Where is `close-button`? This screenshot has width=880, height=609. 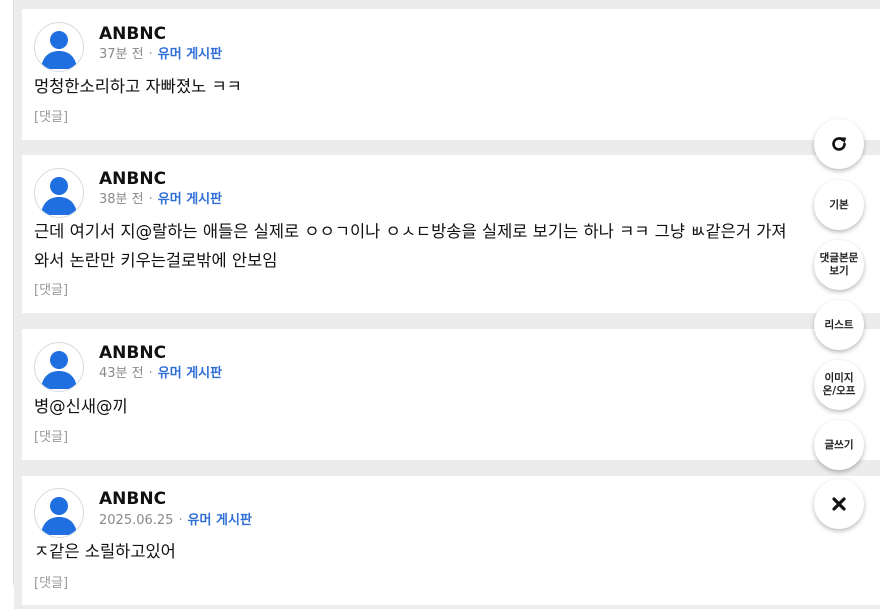
close-button is located at coordinates (839, 504).